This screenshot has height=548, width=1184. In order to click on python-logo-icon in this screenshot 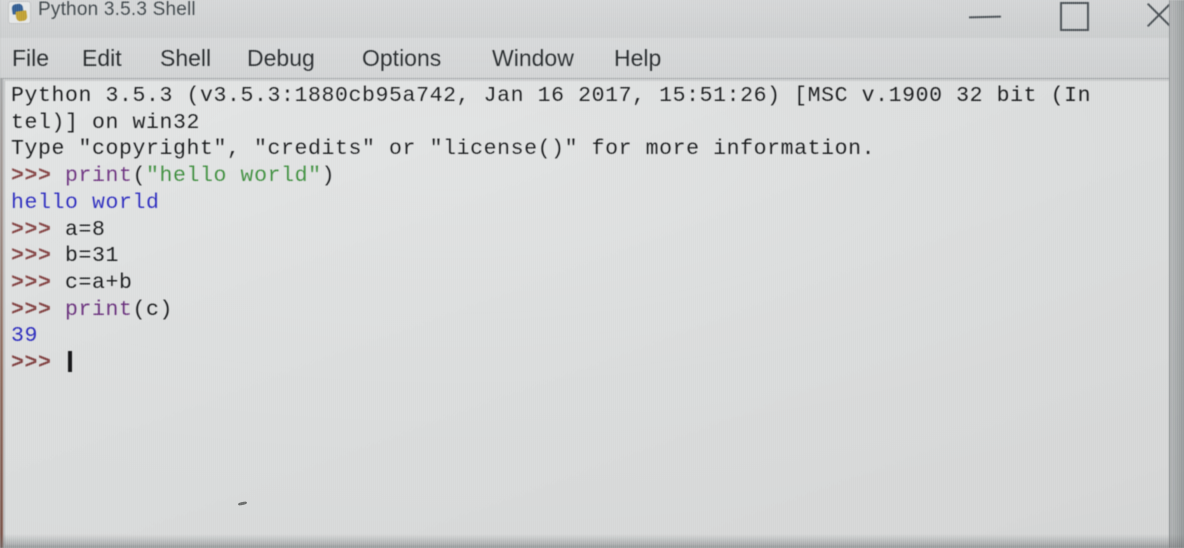, I will do `click(19, 12)`.